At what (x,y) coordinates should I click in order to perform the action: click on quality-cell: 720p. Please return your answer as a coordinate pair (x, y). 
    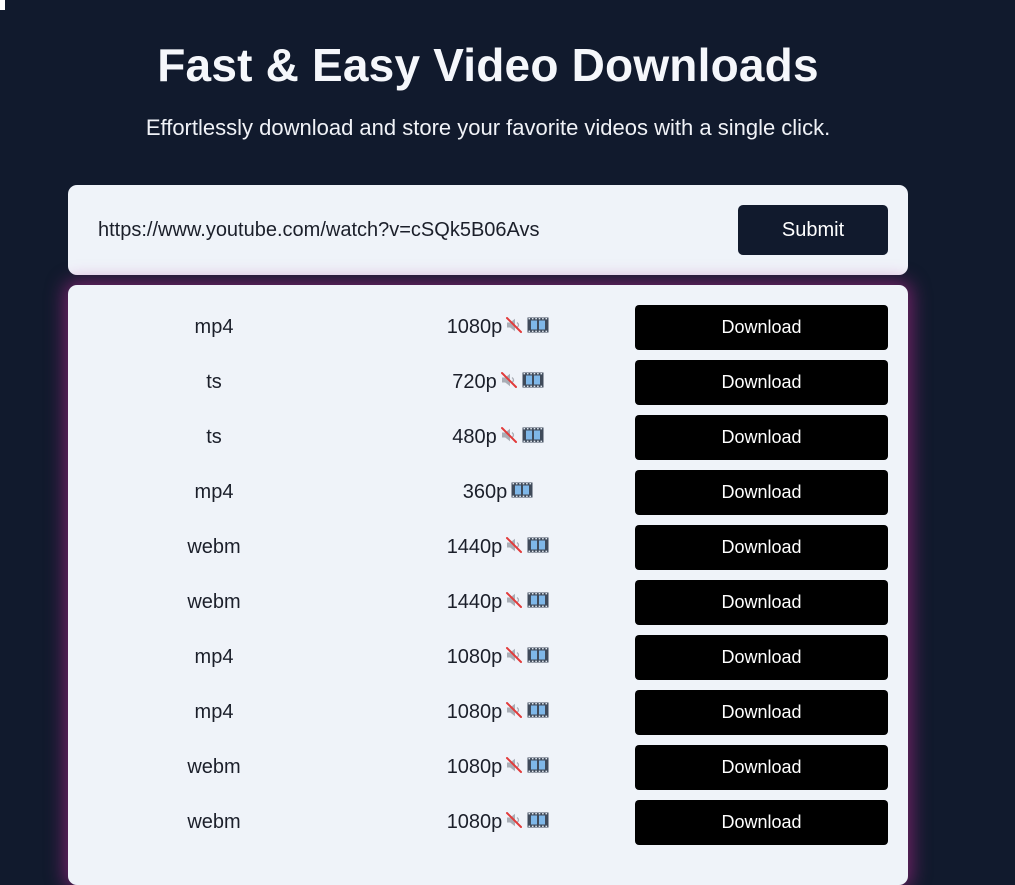
    Looking at the image, I should click on (498, 382).